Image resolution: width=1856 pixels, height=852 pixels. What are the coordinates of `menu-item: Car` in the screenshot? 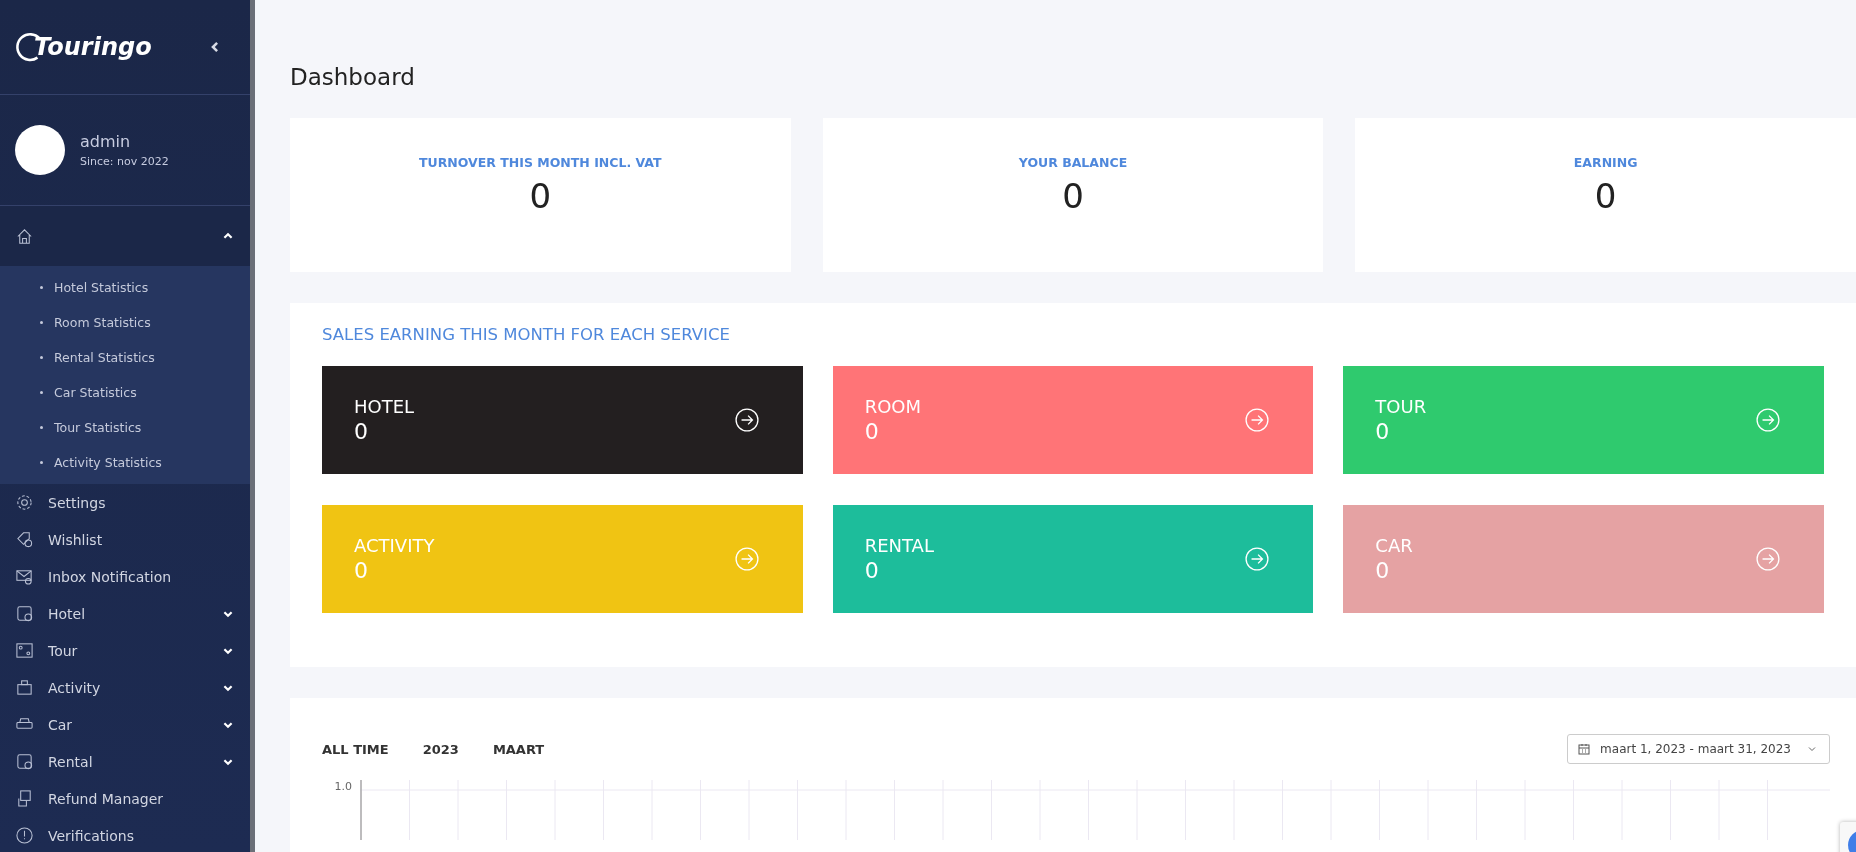 It's located at (125, 724).